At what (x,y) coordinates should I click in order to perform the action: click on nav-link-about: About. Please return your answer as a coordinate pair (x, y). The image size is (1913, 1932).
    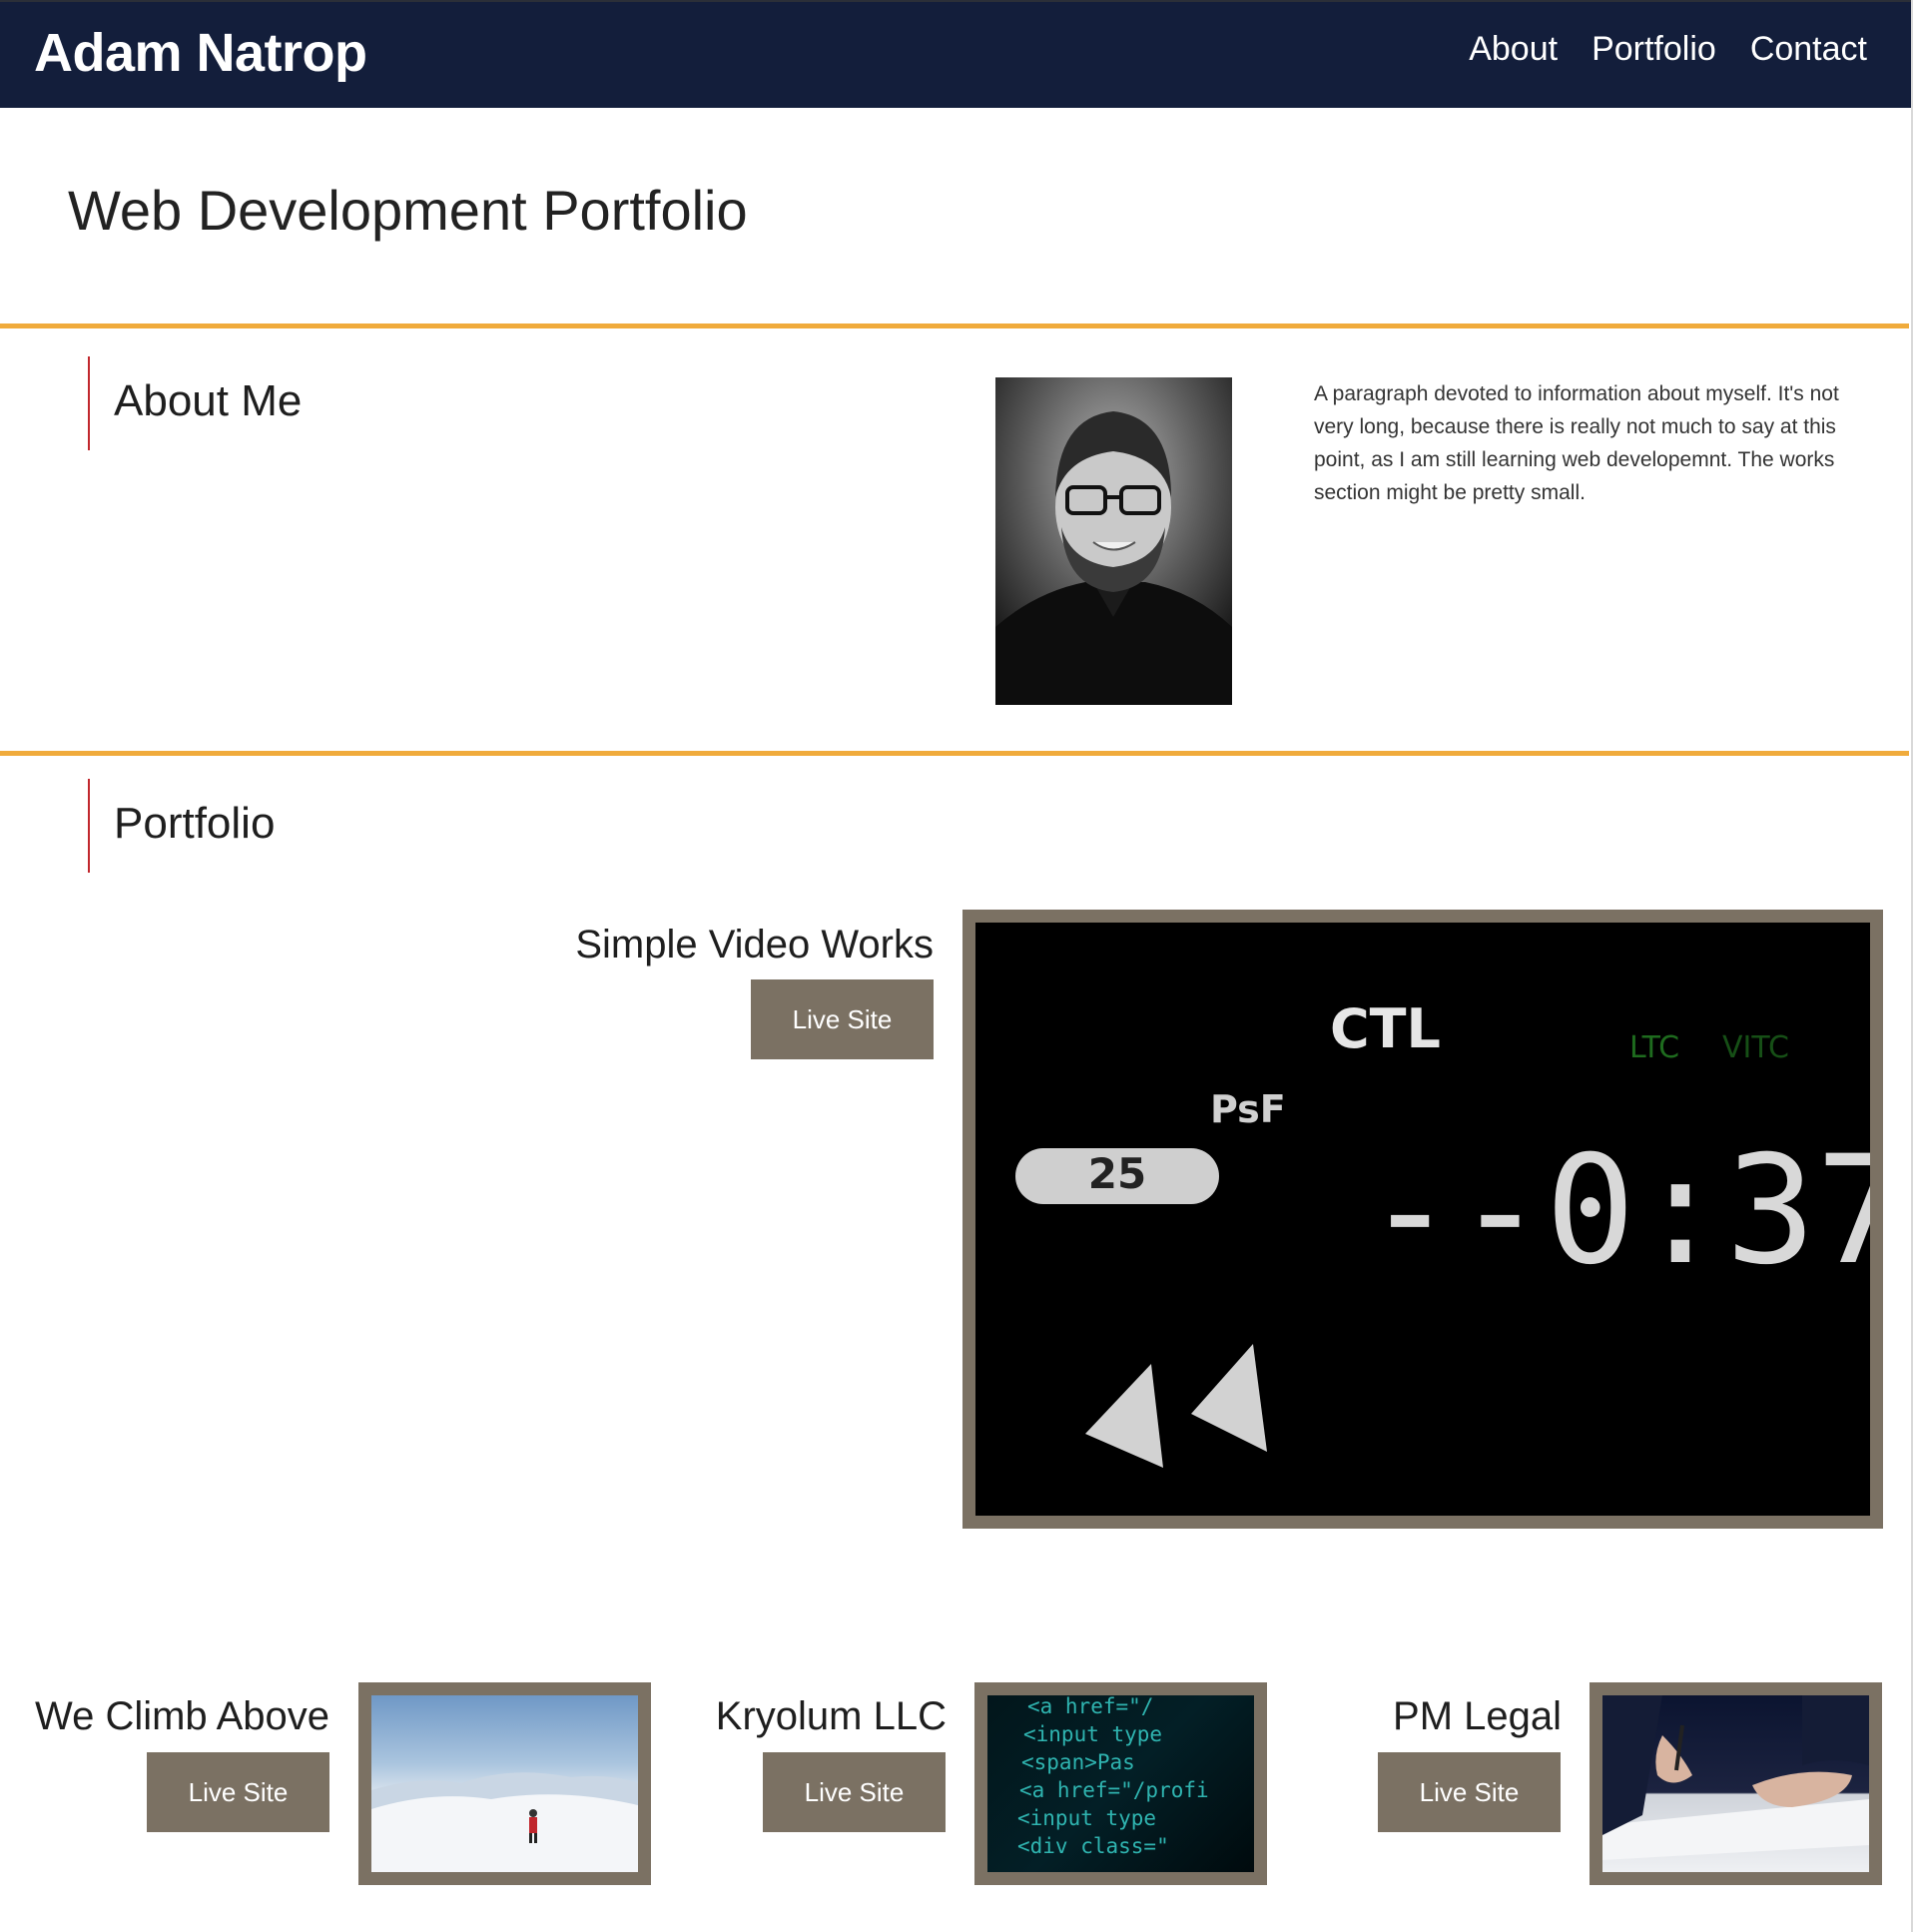
    Looking at the image, I should click on (1514, 49).